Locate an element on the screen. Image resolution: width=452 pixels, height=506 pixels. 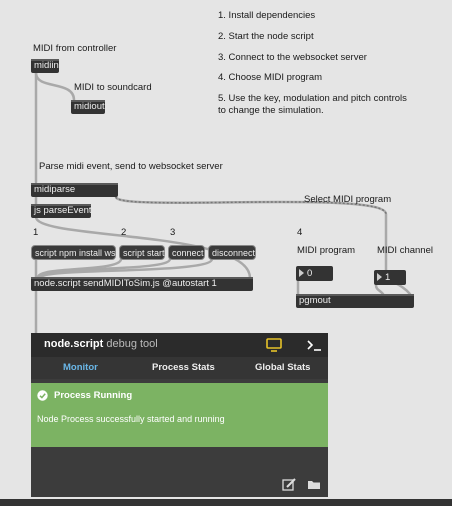
comment-midi-from-controller: MIDI from controller is located at coordinates (75, 48).